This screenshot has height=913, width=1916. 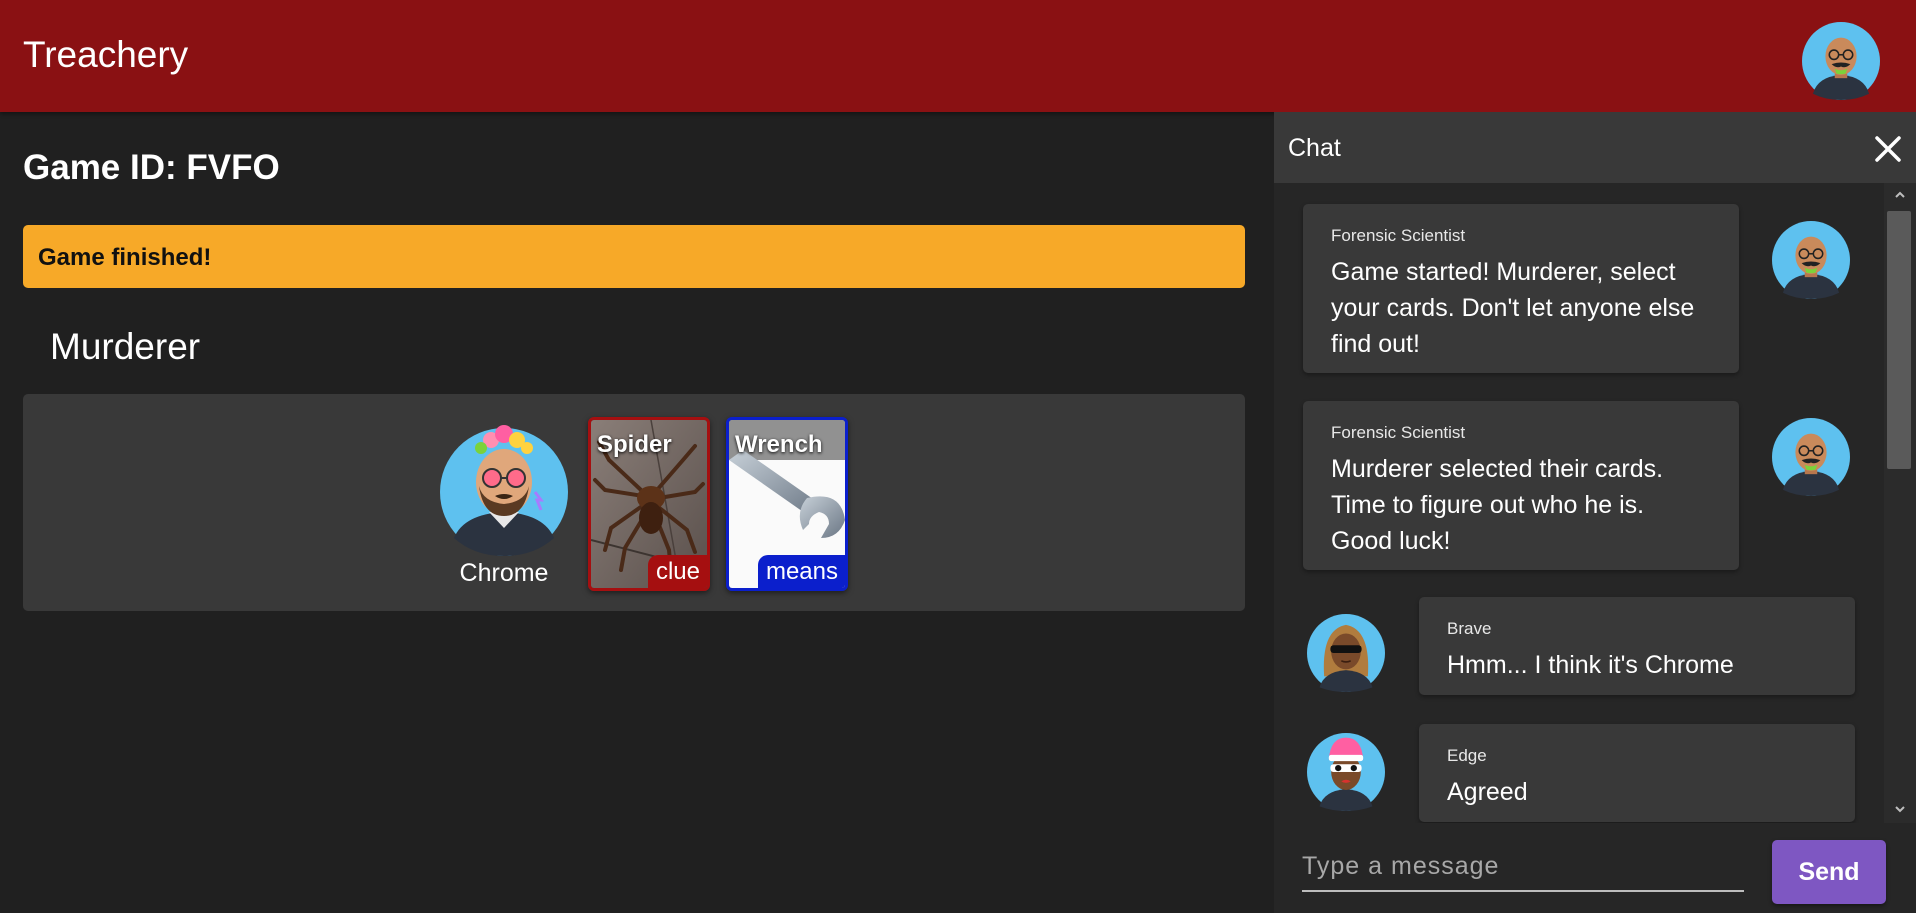 What do you see at coordinates (504, 573) in the screenshot?
I see `player-name: Chrome` at bounding box center [504, 573].